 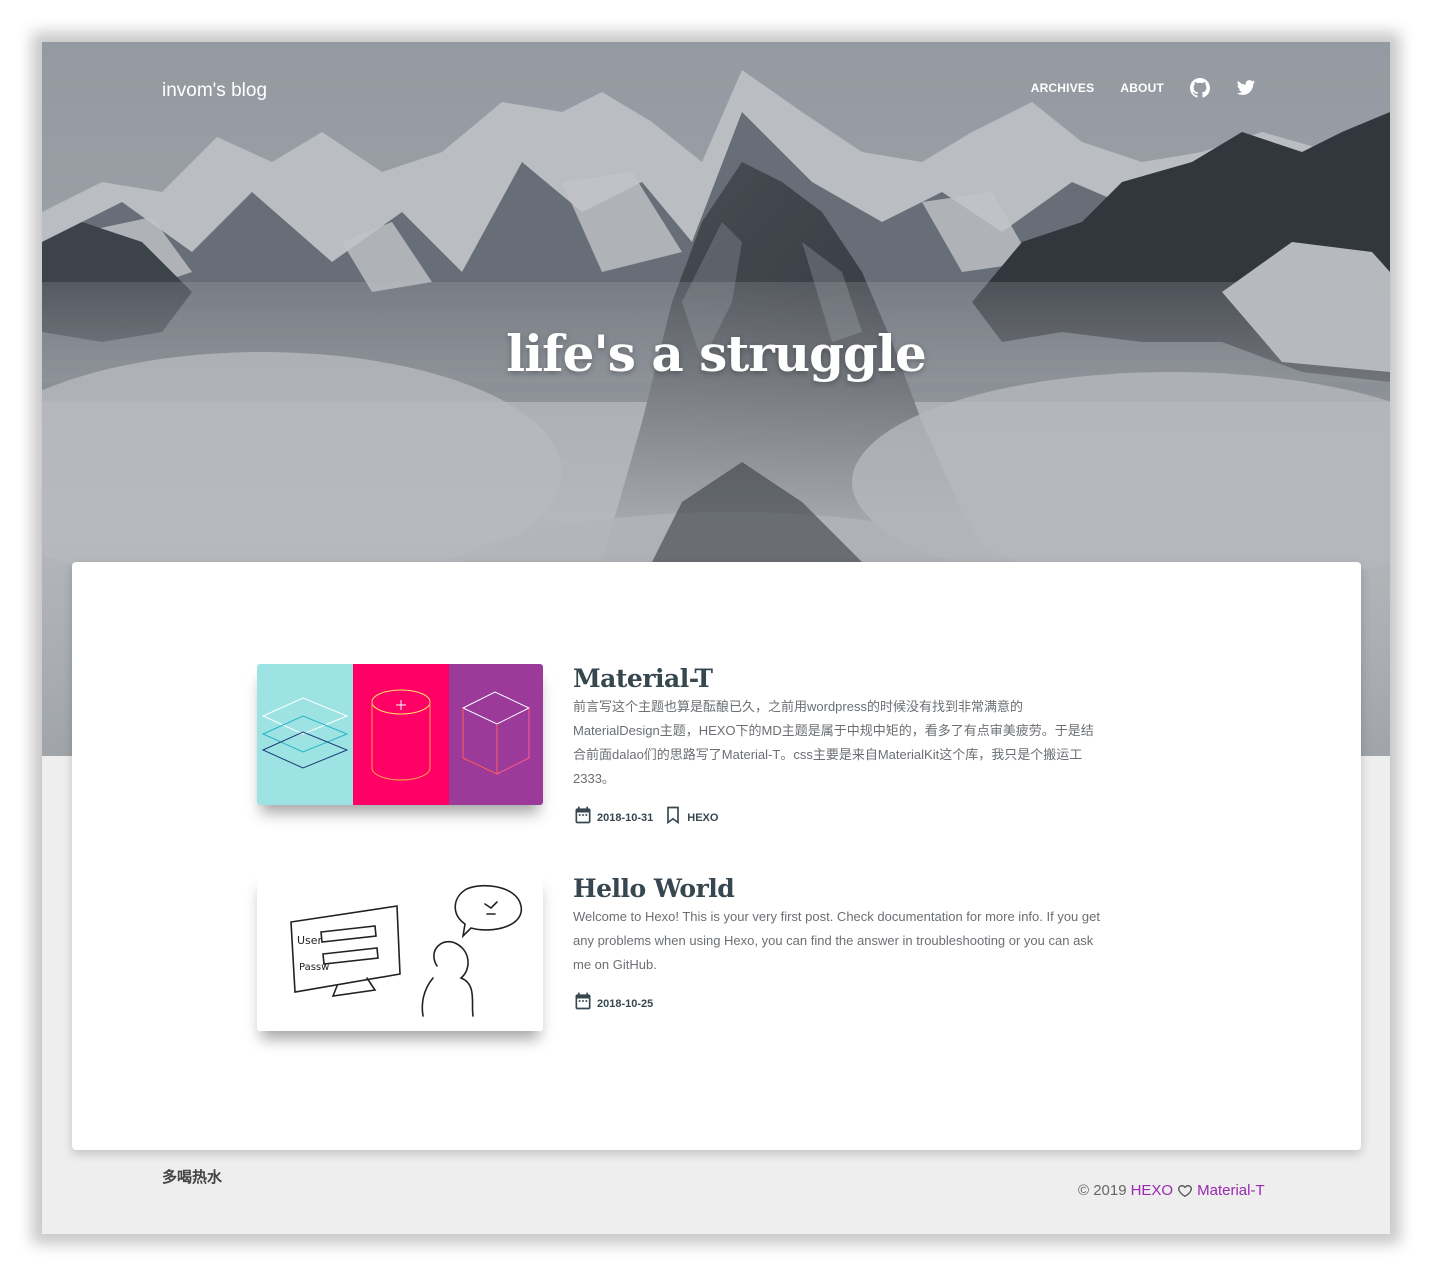 I want to click on post-meta: 2018-10-25, so click(x=838, y=1001).